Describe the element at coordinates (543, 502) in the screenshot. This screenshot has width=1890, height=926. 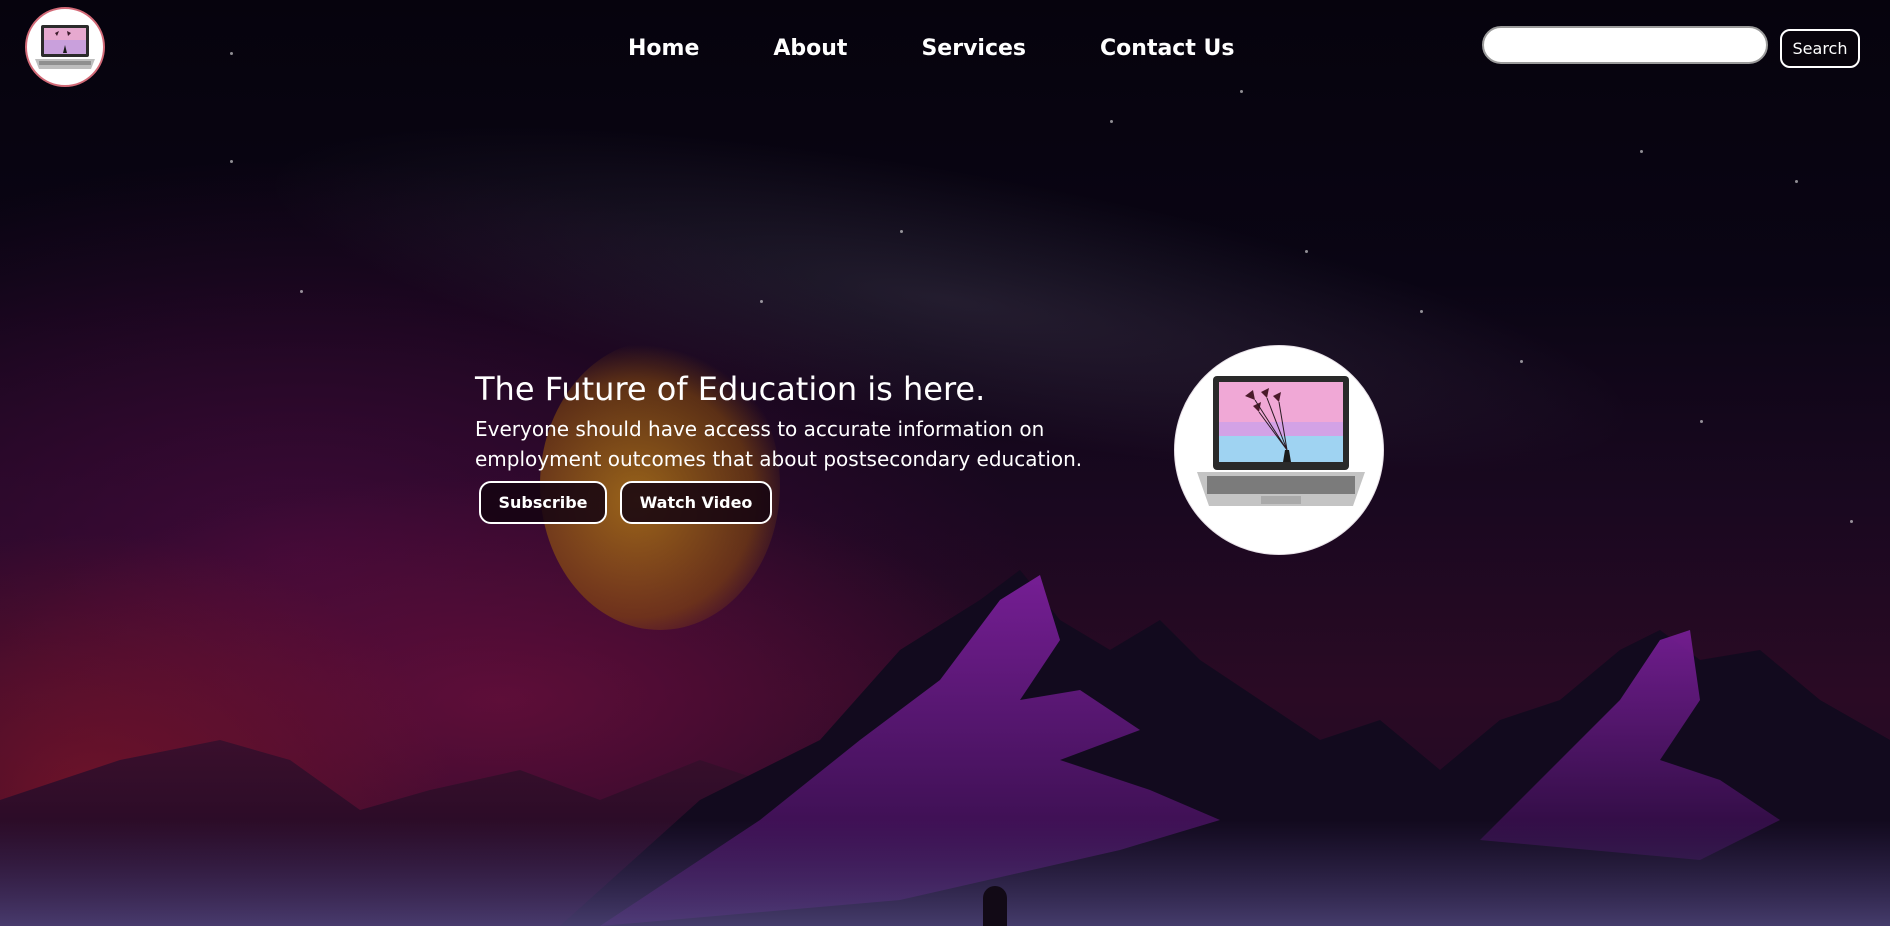
I see `subscribe-button: Subscribe` at that location.